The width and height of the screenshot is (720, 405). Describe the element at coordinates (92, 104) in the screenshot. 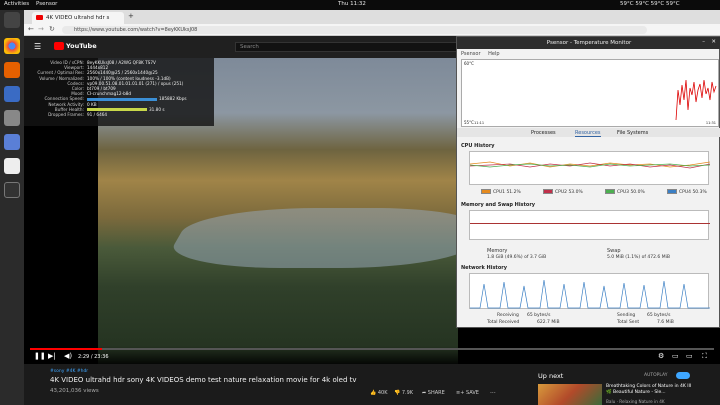

I see `stats-value: 0 KB` at that location.